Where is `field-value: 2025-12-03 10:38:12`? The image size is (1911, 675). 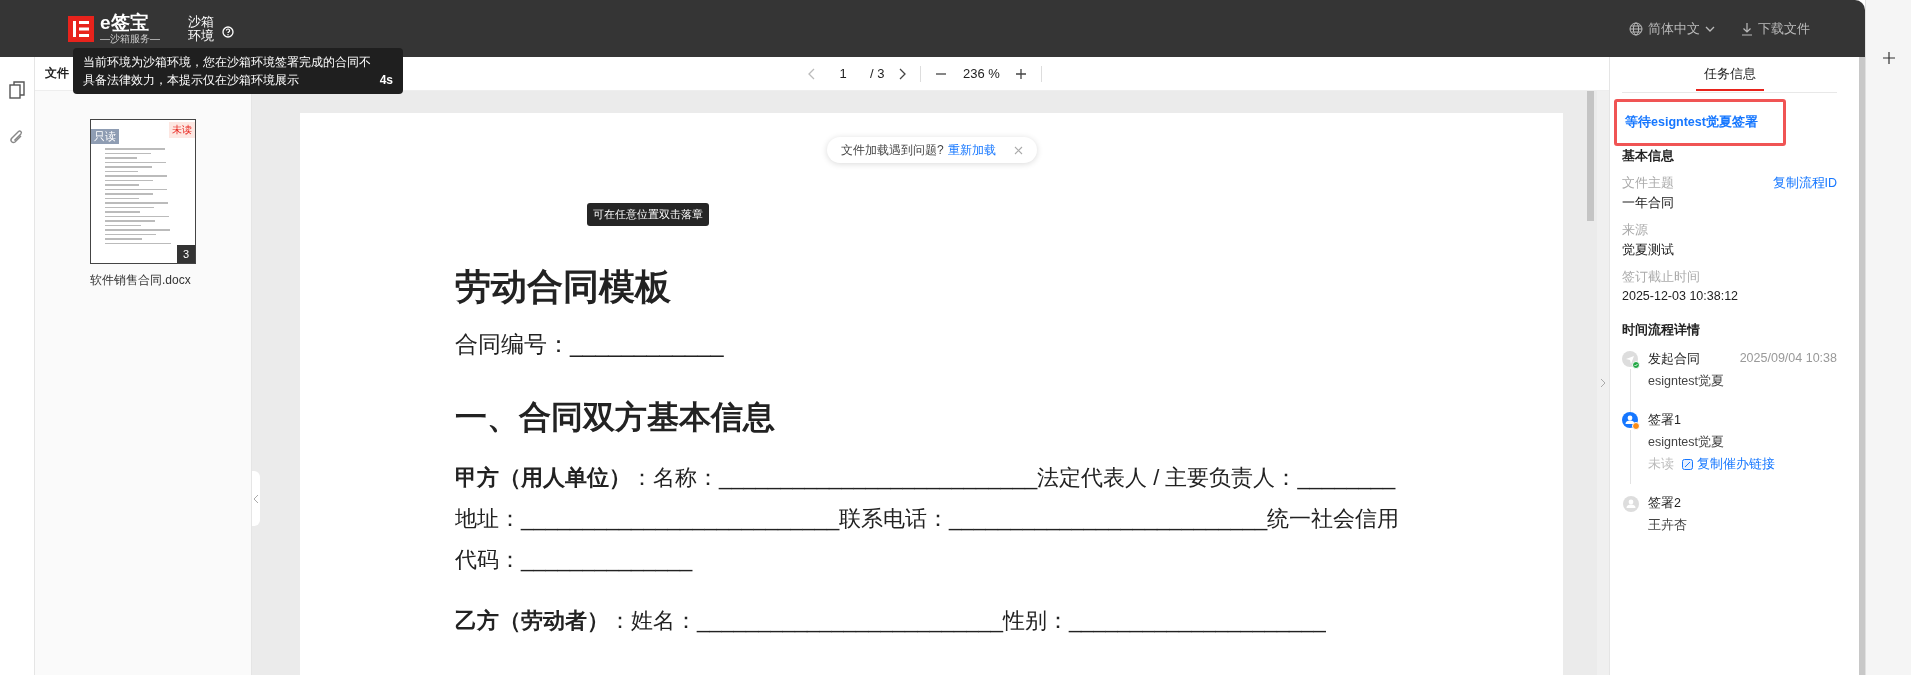
field-value: 2025-12-03 10:38:12 is located at coordinates (1681, 296).